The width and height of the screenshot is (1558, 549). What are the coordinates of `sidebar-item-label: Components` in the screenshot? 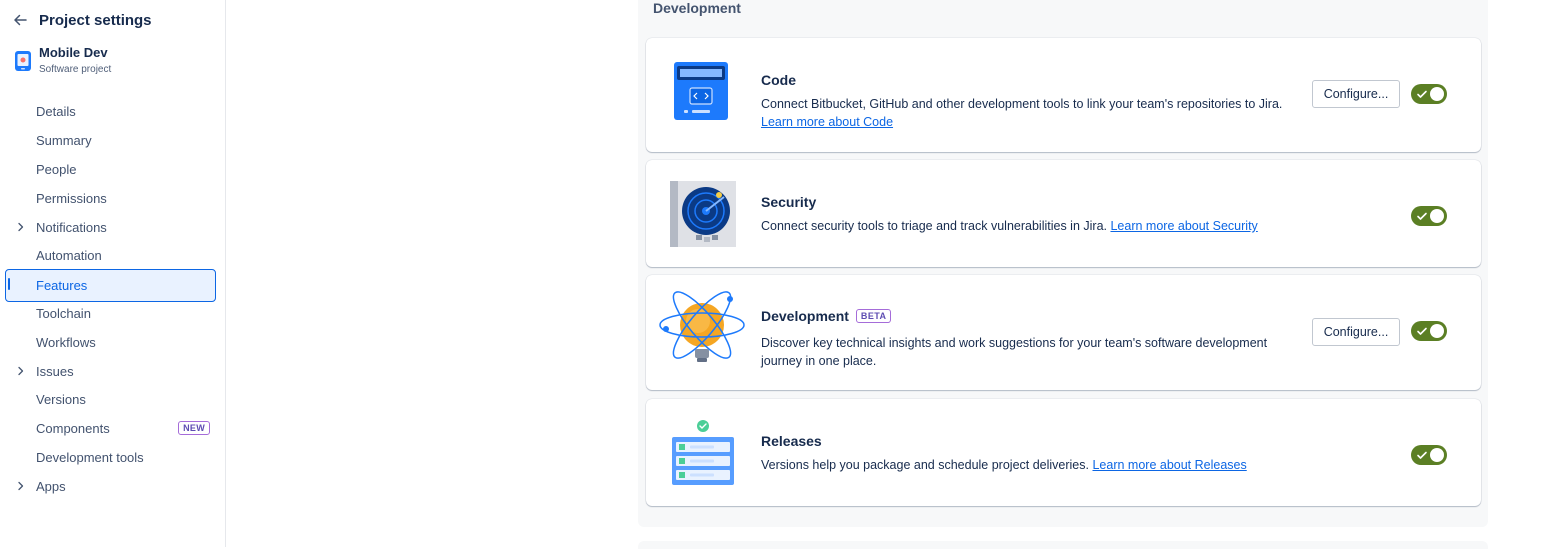 It's located at (73, 428).